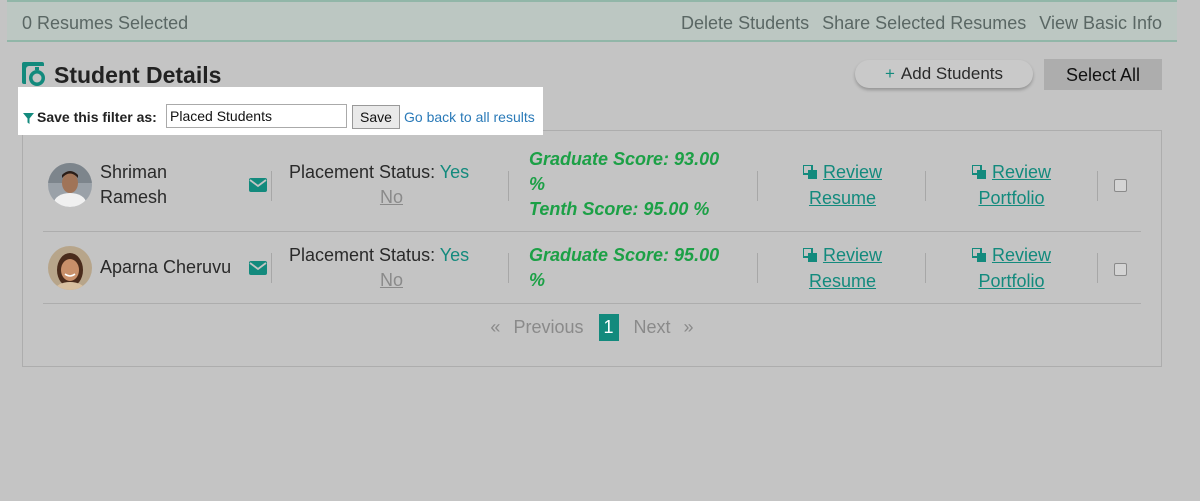 The width and height of the screenshot is (1200, 501). I want to click on next-page-link: Next, so click(652, 327).